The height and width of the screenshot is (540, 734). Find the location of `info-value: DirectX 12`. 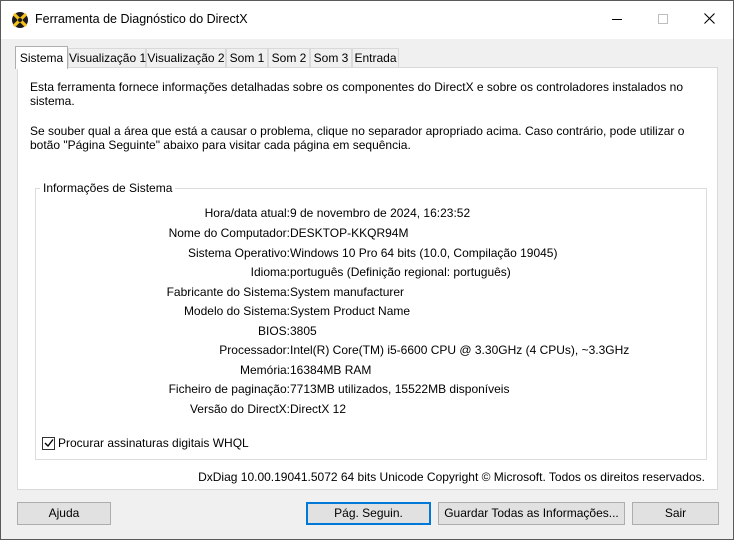

info-value: DirectX 12 is located at coordinates (318, 409).